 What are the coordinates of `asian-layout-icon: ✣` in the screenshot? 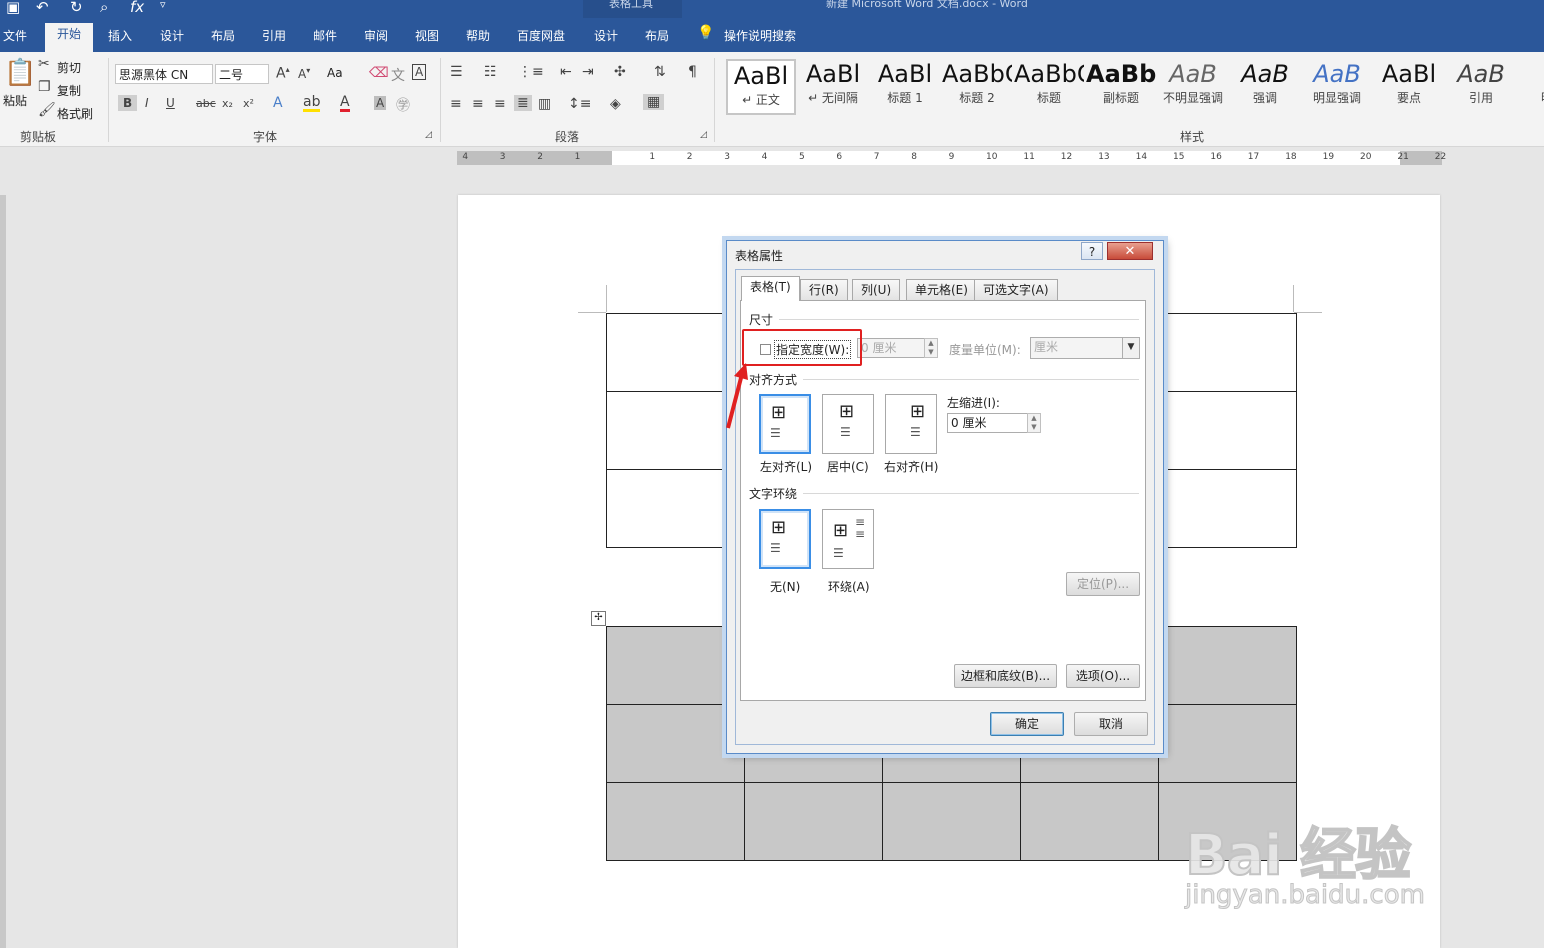 It's located at (620, 72).